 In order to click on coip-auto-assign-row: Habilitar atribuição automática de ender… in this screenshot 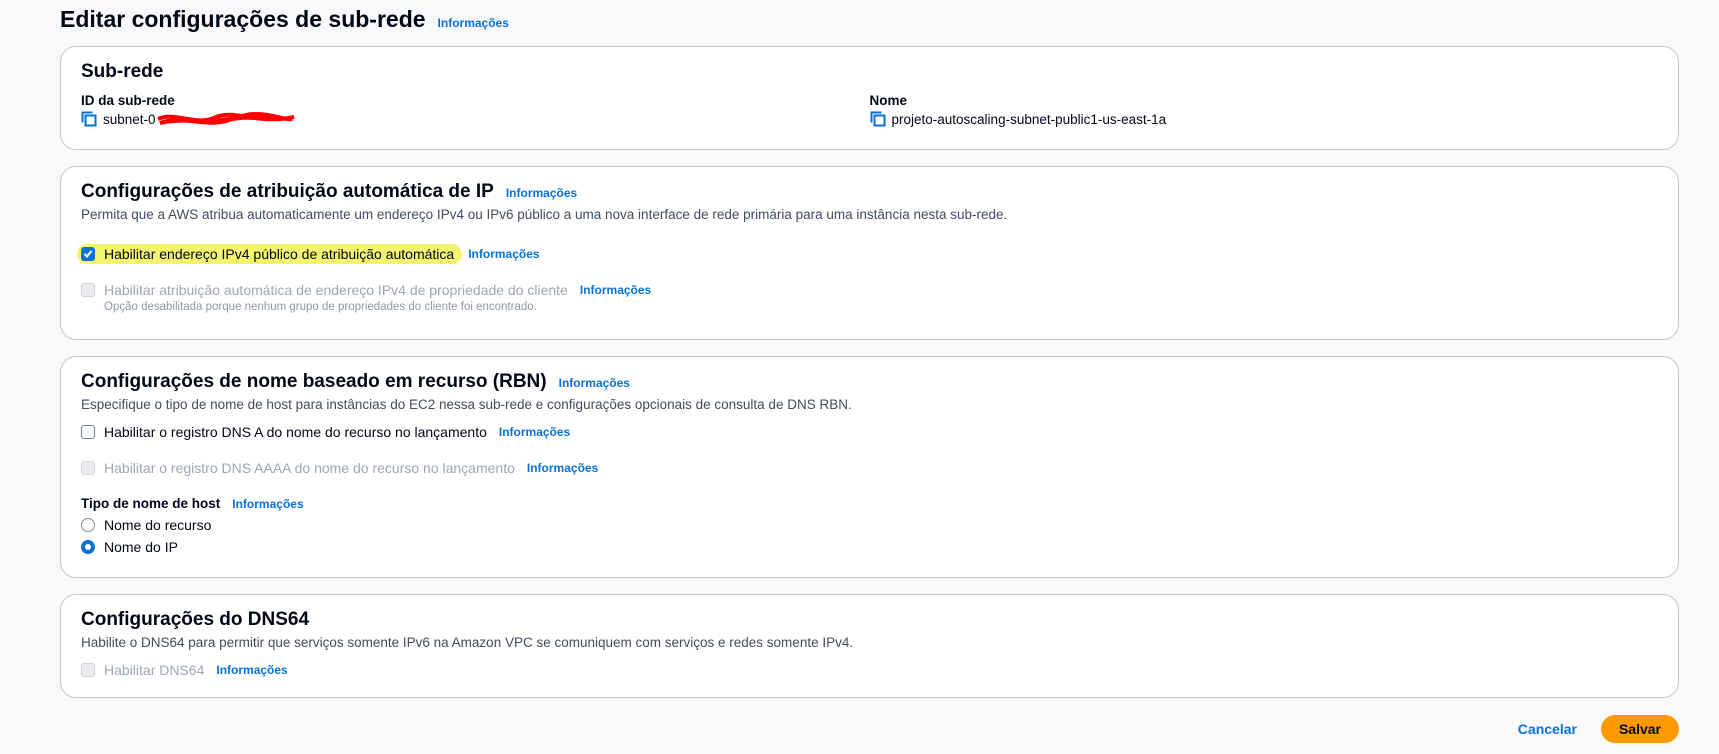, I will do `click(869, 290)`.